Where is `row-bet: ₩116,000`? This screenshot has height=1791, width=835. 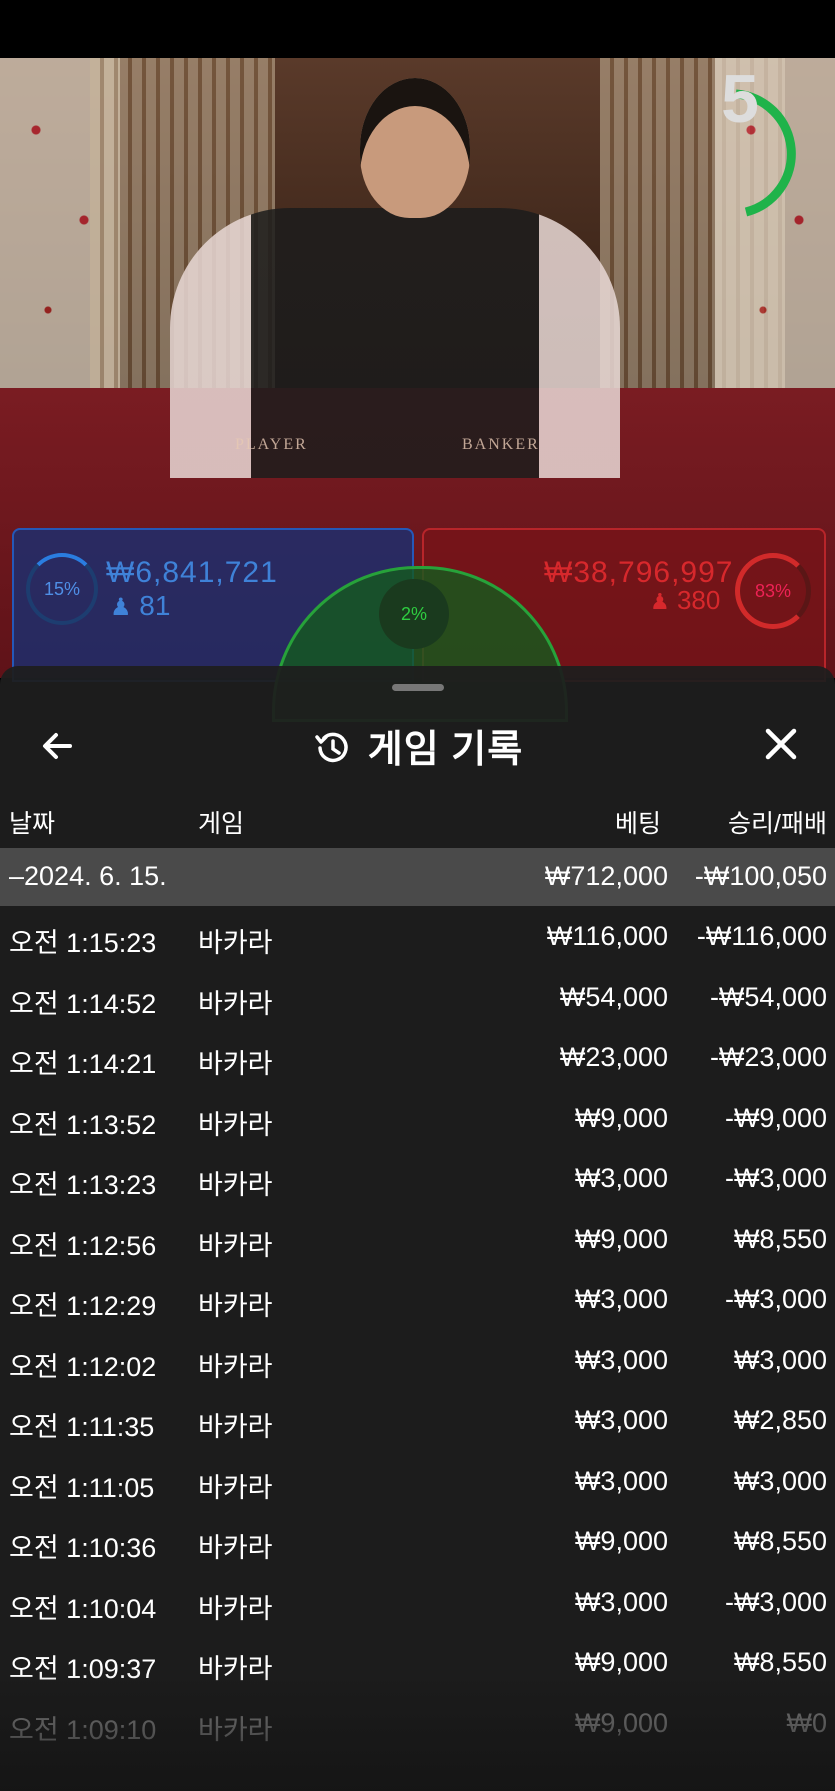 row-bet: ₩116,000 is located at coordinates (607, 936).